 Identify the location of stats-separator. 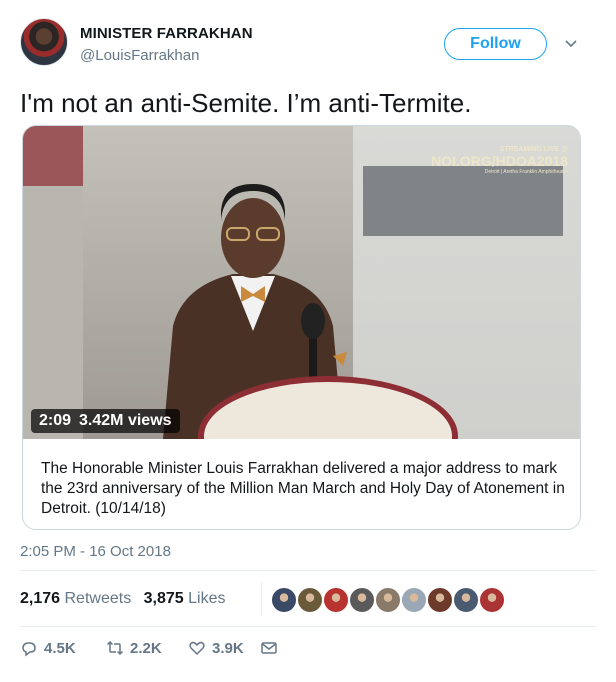
(261, 599).